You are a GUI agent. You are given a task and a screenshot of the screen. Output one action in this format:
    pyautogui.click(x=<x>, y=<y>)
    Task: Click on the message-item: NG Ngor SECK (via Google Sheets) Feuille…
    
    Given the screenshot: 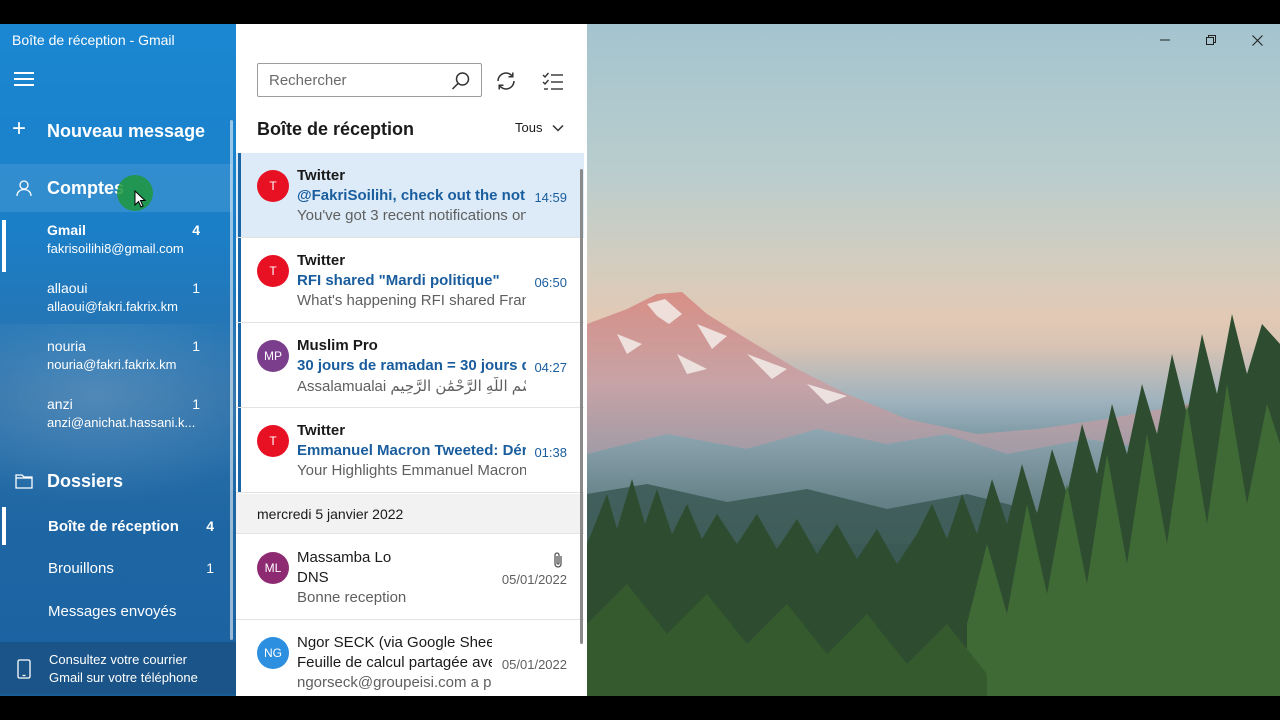 What is the action you would take?
    pyautogui.click(x=410, y=658)
    